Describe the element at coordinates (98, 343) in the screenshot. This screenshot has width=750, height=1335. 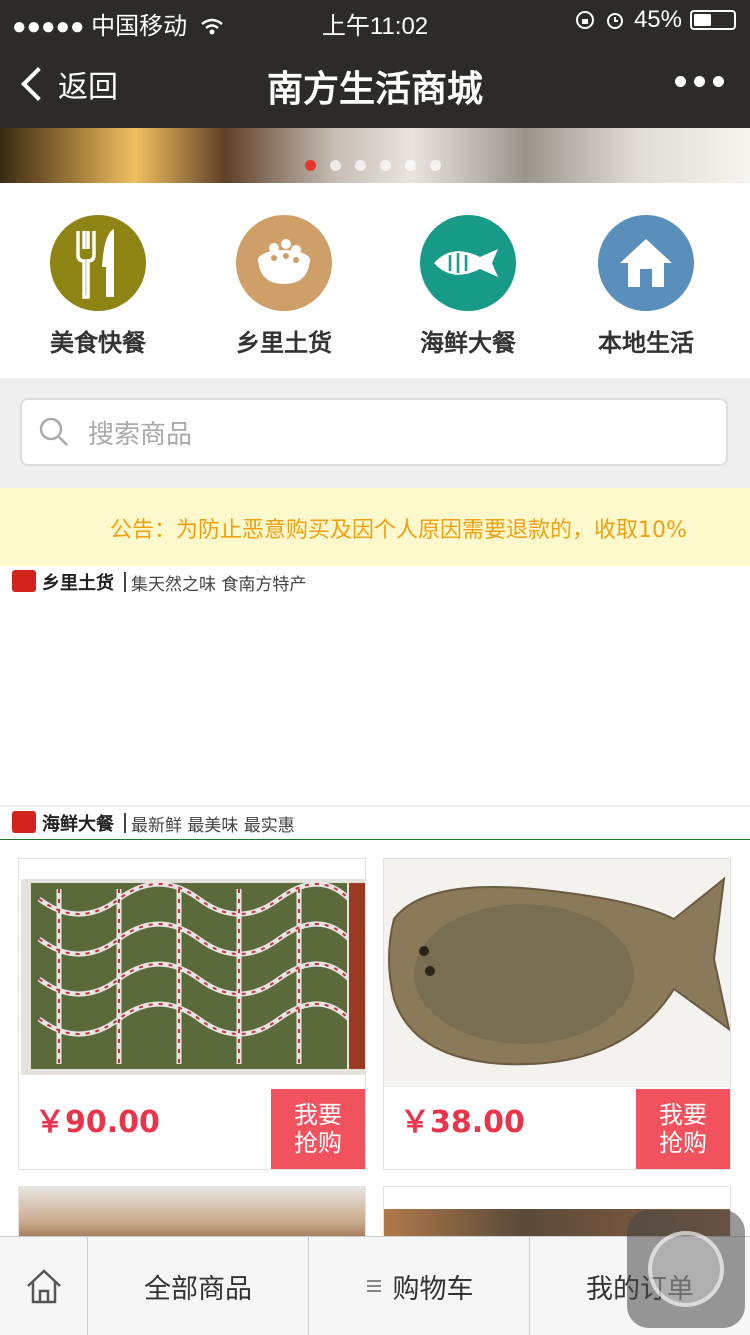
I see `category-label: 美食快餐` at that location.